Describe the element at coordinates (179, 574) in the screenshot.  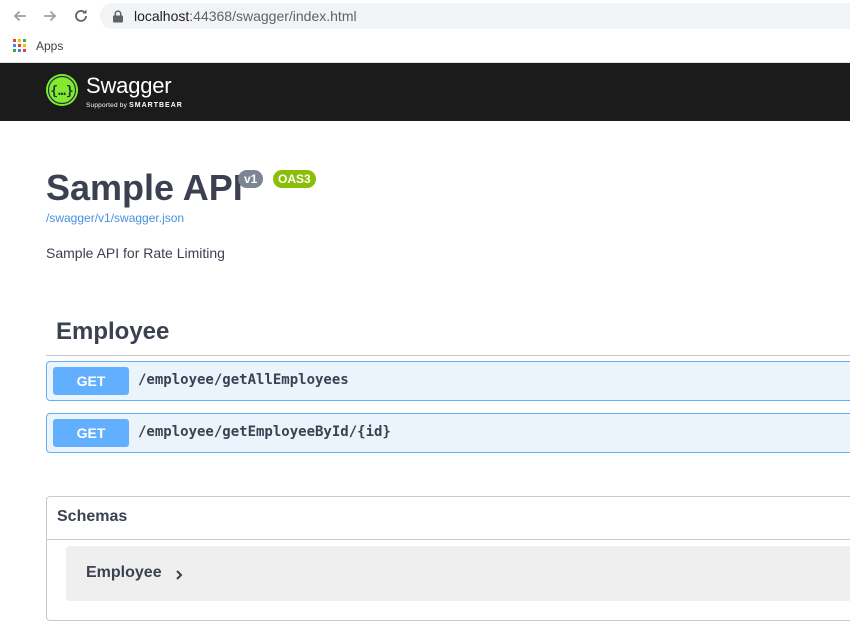
I see `chevron-right-icon` at that location.